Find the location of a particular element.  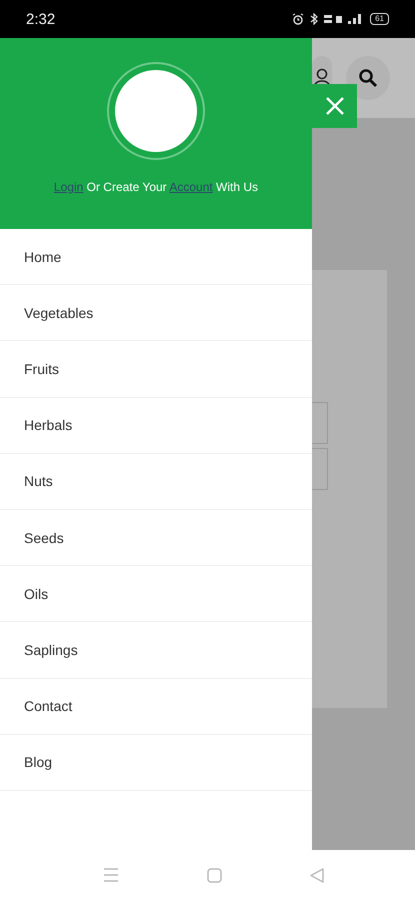

square-icon is located at coordinates (214, 875).